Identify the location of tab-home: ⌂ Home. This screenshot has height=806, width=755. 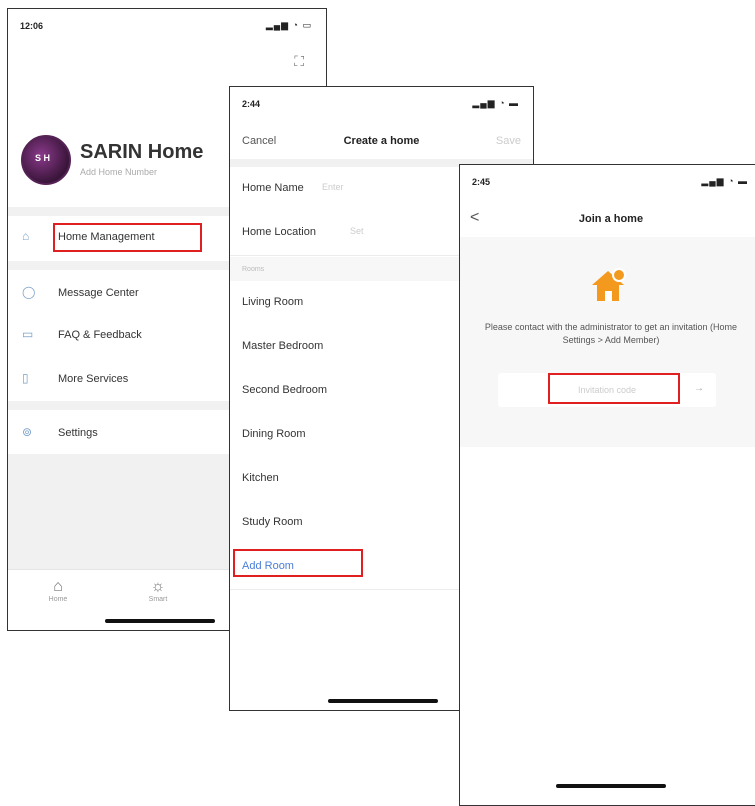
(58, 590).